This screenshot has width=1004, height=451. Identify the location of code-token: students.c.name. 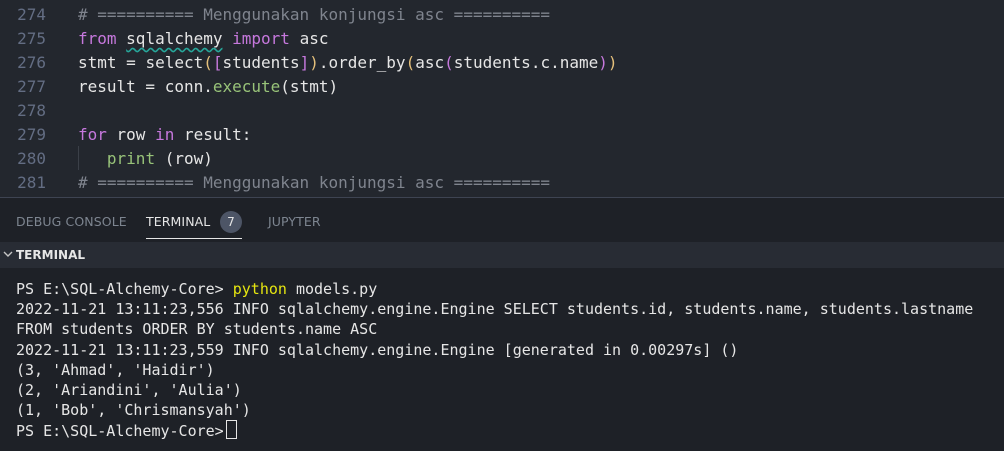
(526, 62).